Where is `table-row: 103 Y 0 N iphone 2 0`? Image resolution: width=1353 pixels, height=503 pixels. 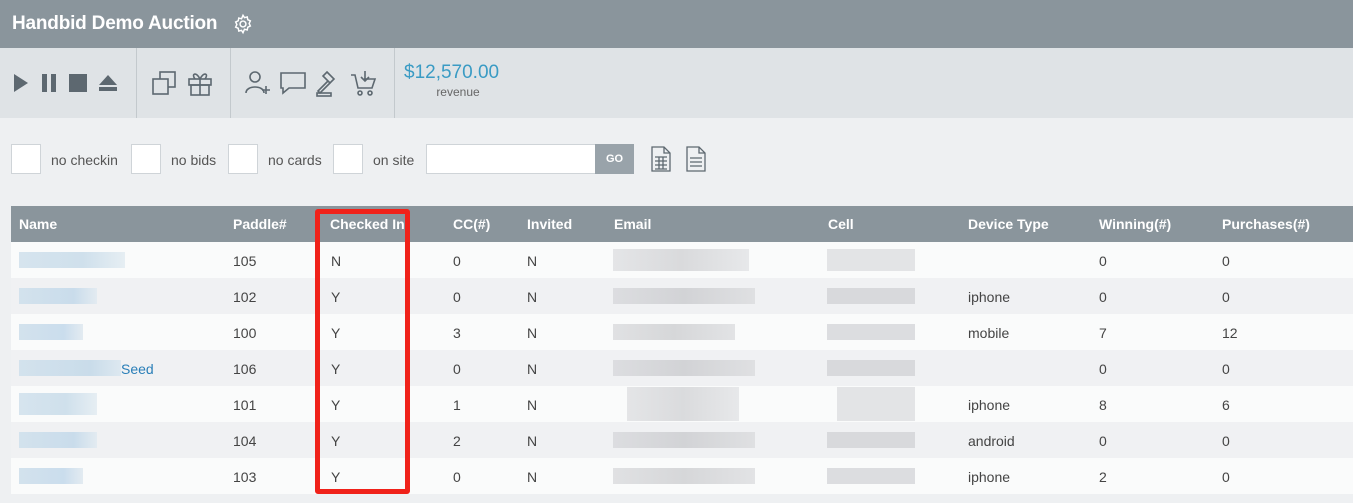 table-row: 103 Y 0 N iphone 2 0 is located at coordinates (682, 476).